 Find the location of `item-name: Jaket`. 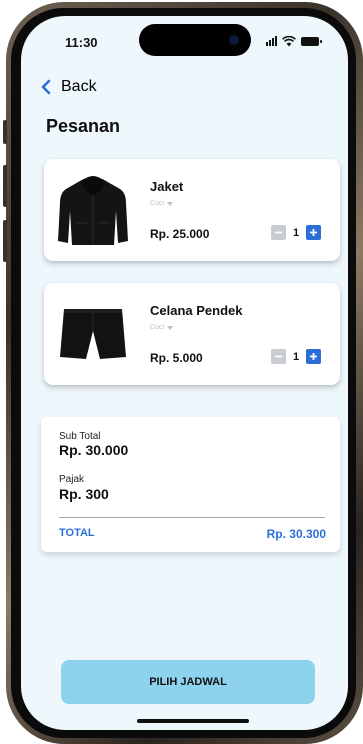

item-name: Jaket is located at coordinates (167, 186).